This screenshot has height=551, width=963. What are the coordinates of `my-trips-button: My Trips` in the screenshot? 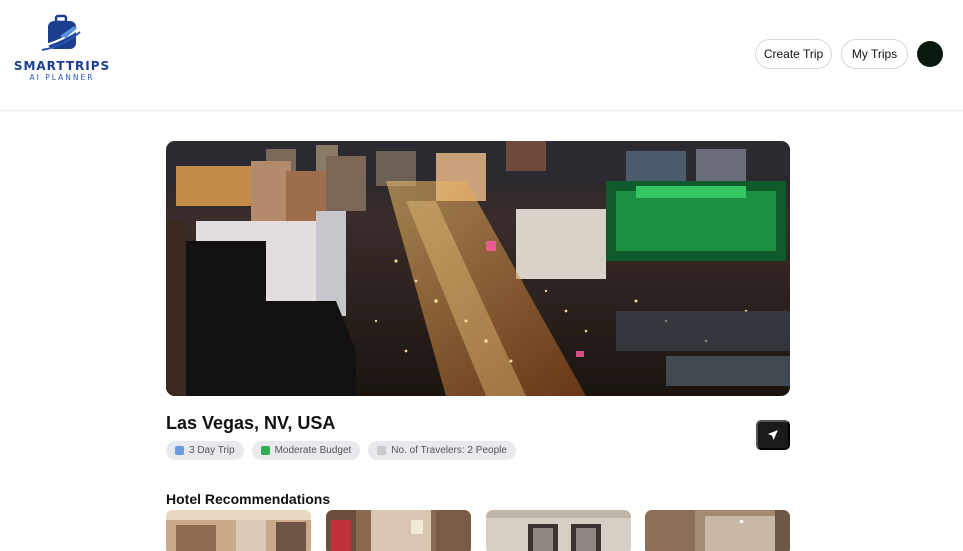 It's located at (874, 54).